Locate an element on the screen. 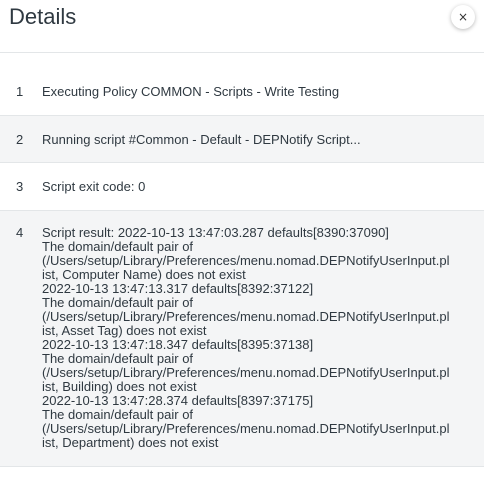 The image size is (484, 478). details-header: Details × is located at coordinates (242, 26).